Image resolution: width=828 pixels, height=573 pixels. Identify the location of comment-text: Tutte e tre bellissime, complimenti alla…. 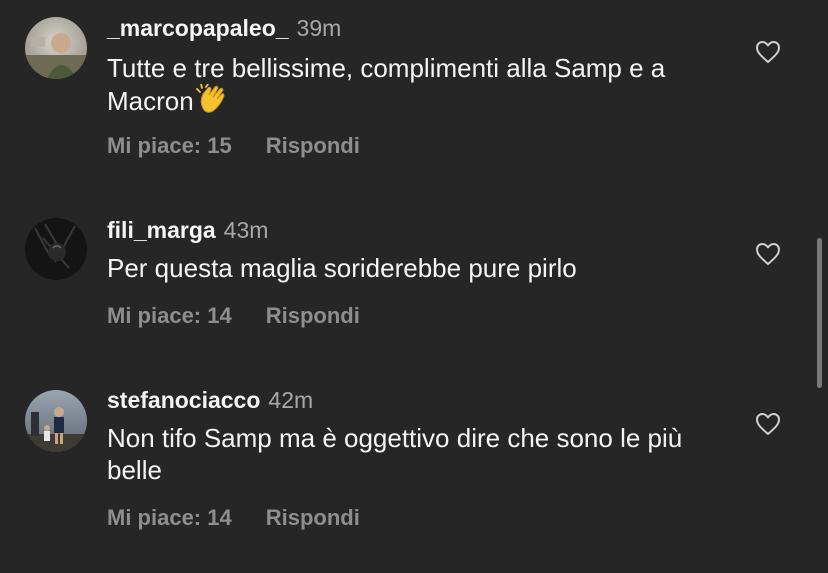
(386, 84).